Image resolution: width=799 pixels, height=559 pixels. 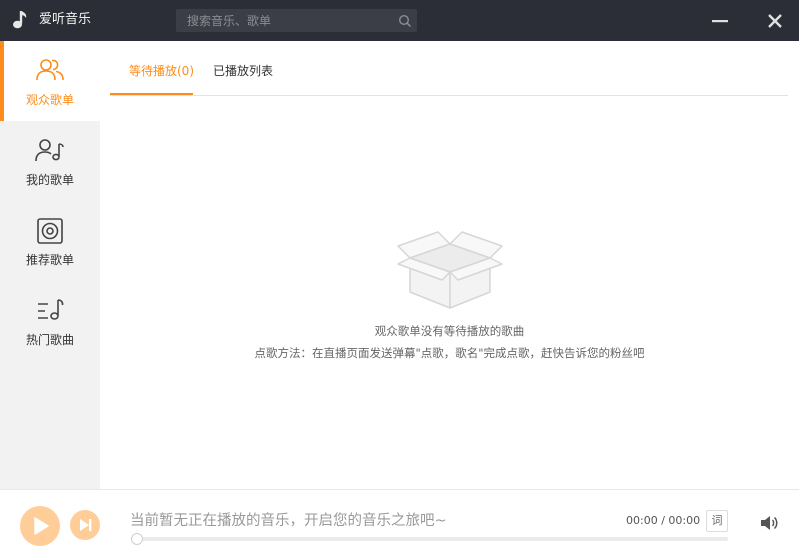 What do you see at coordinates (20, 20) in the screenshot?
I see `music-note-icon` at bounding box center [20, 20].